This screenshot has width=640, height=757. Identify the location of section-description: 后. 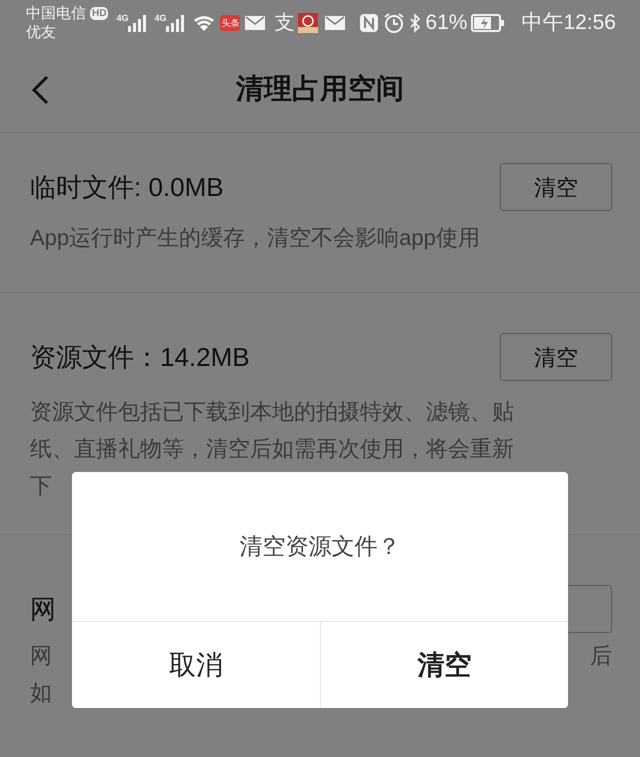
(601, 656).